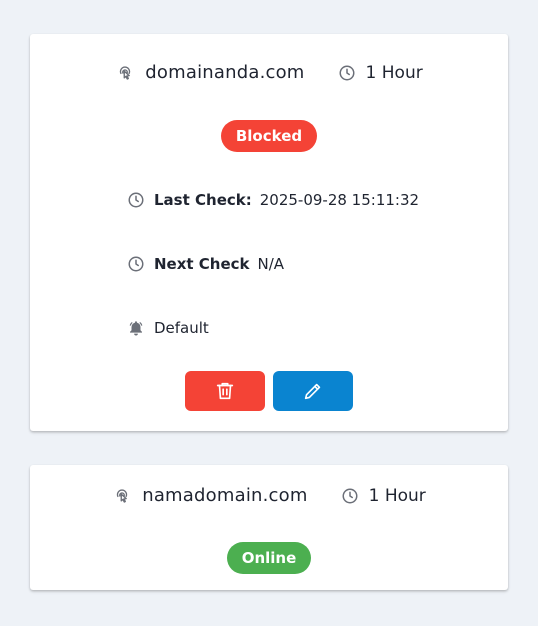 This screenshot has height=626, width=538. I want to click on domain-name: domainanda.com, so click(225, 72).